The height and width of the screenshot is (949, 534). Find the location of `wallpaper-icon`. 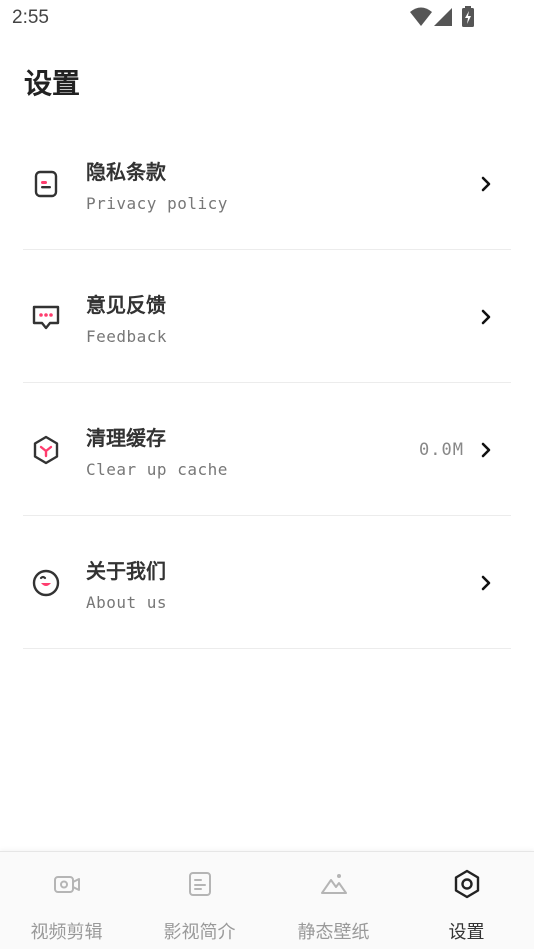

wallpaper-icon is located at coordinates (334, 884).